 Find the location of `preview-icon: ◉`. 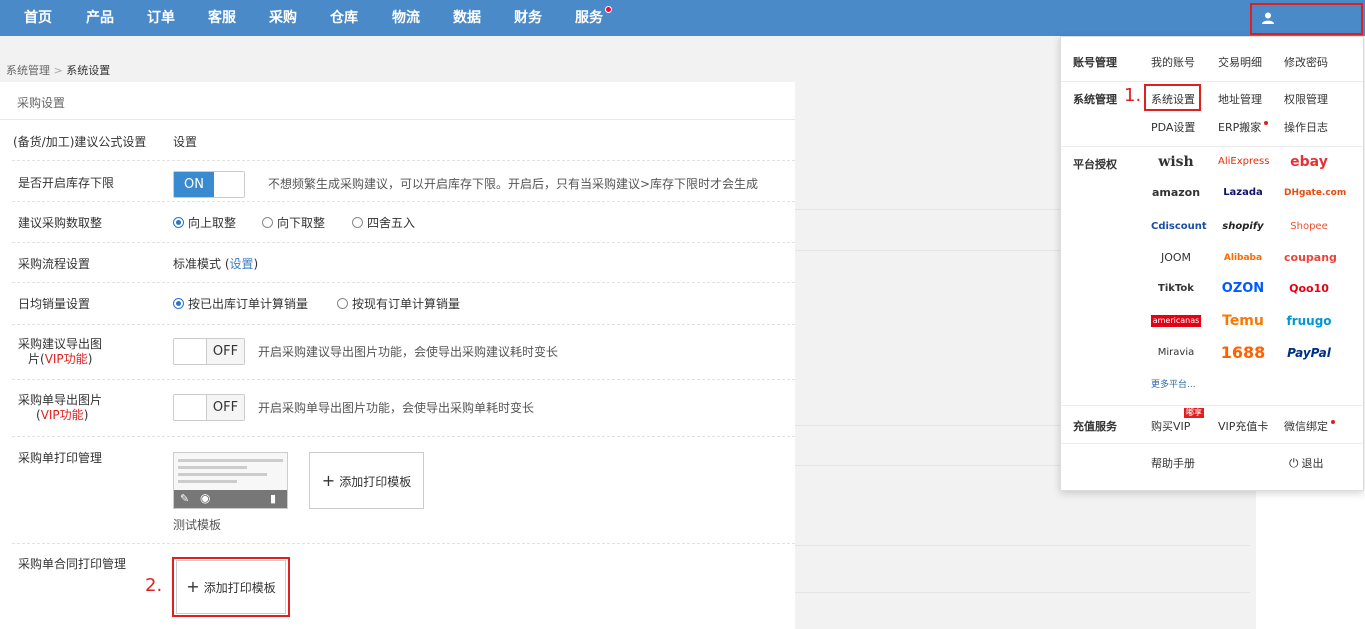

preview-icon: ◉ is located at coordinates (205, 498).